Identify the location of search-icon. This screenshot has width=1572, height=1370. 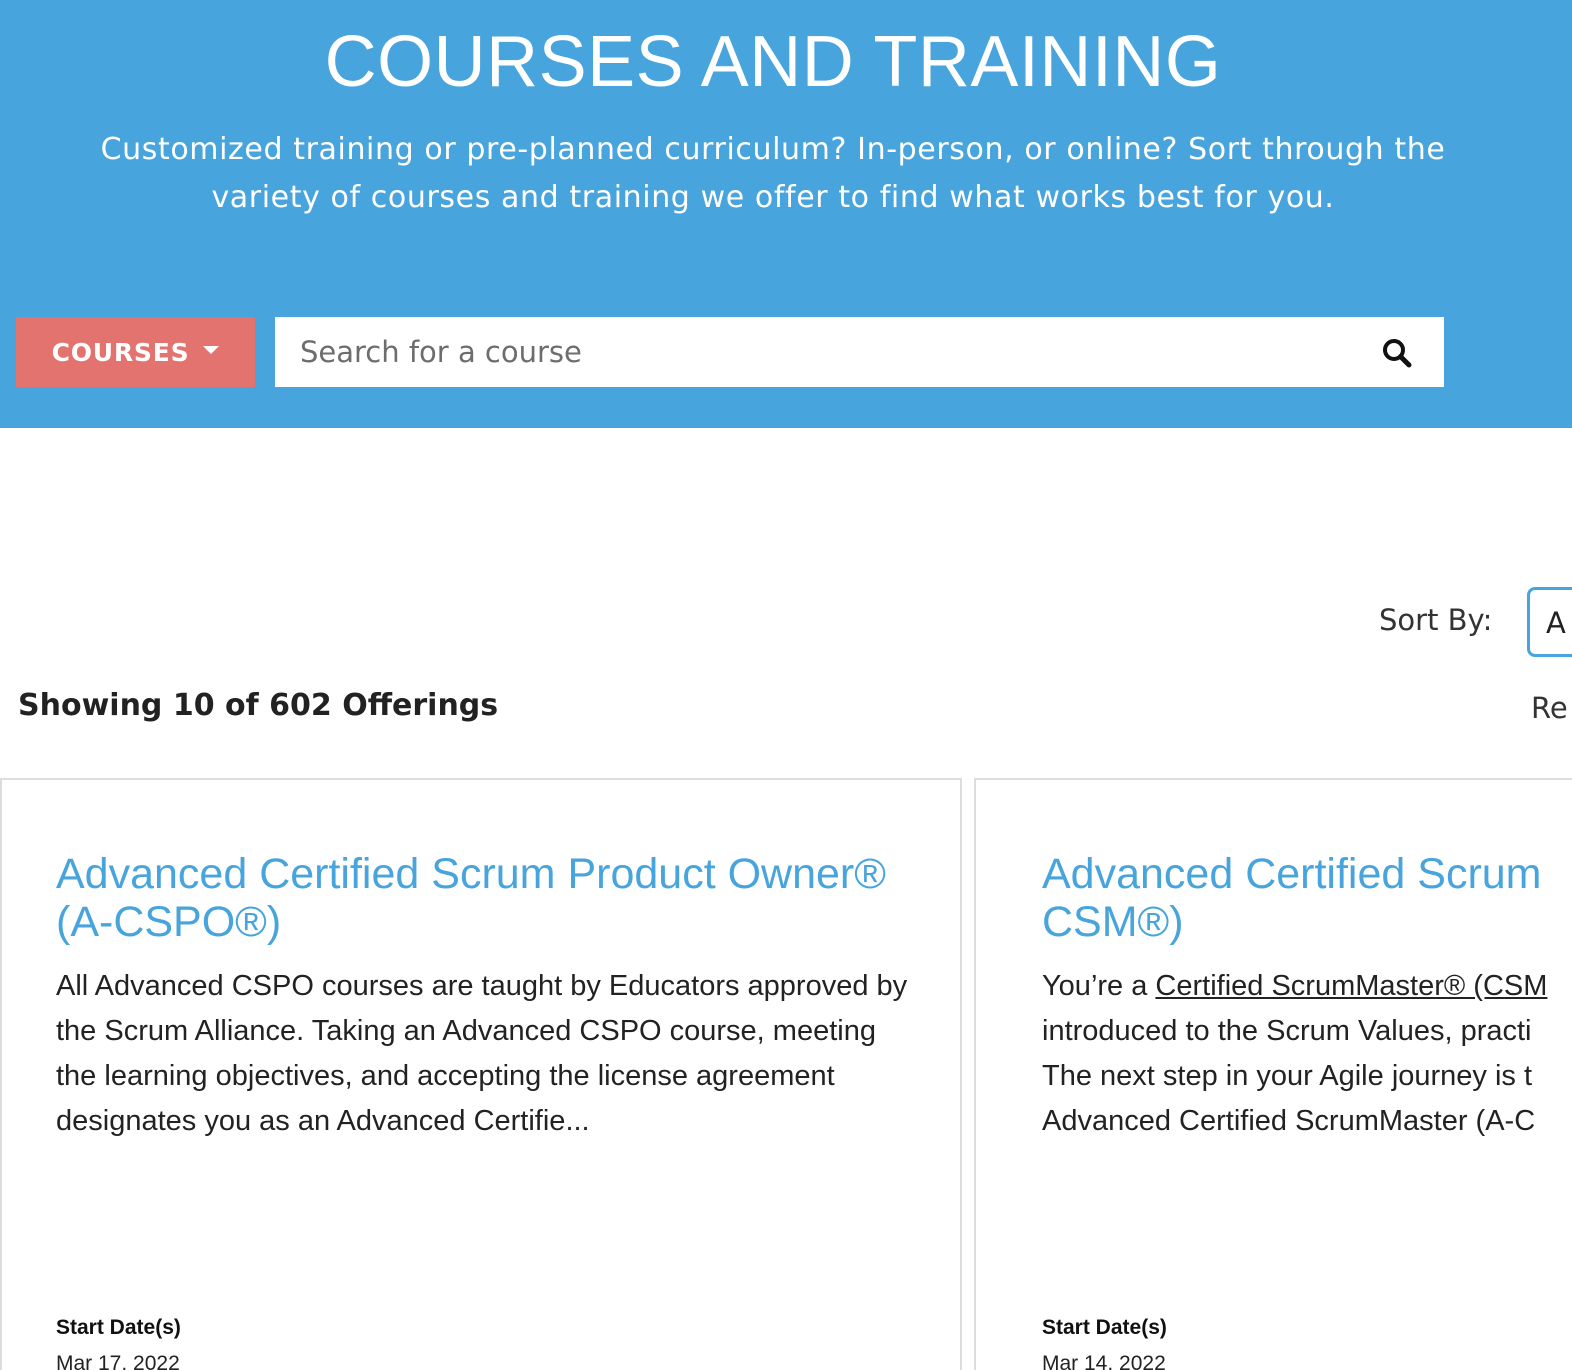
(1397, 353).